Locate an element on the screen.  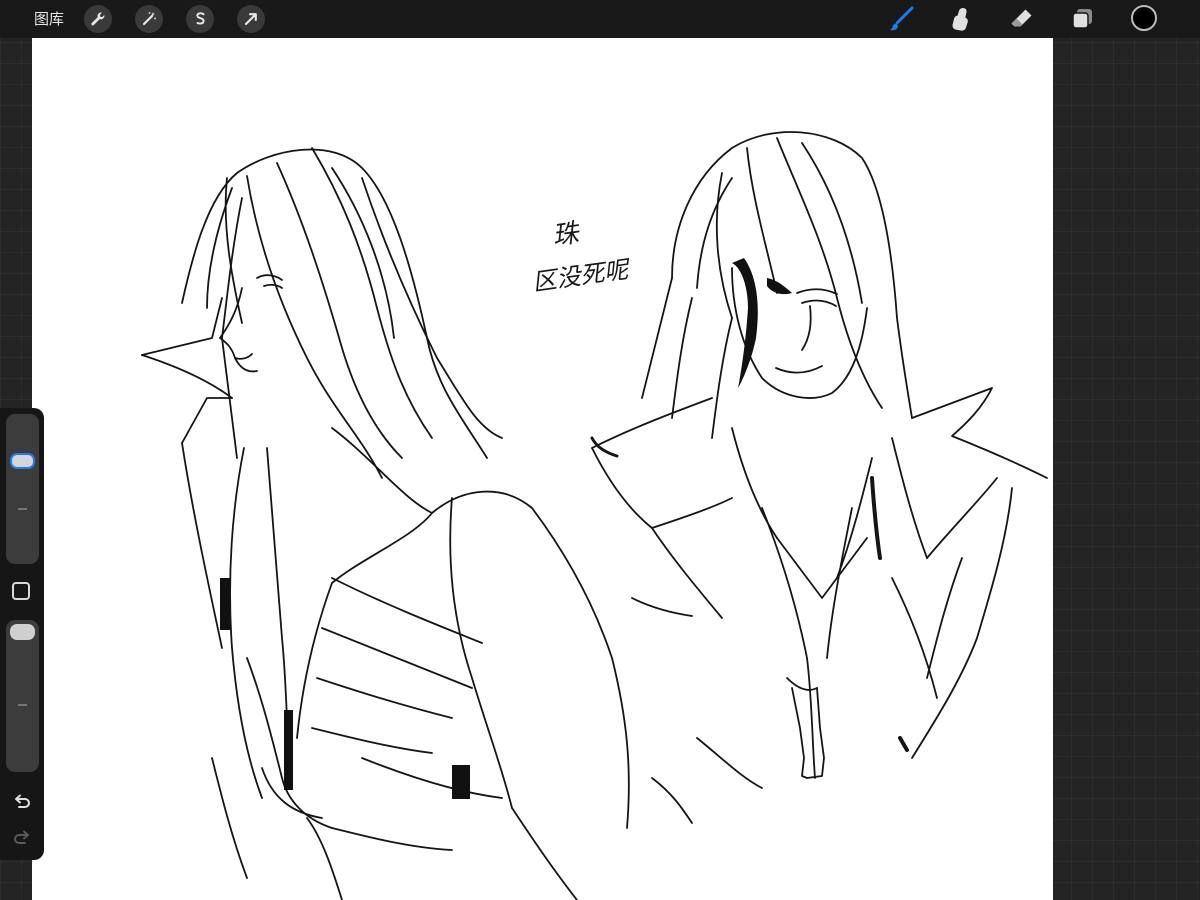
brush-size-slider is located at coordinates (22, 489).